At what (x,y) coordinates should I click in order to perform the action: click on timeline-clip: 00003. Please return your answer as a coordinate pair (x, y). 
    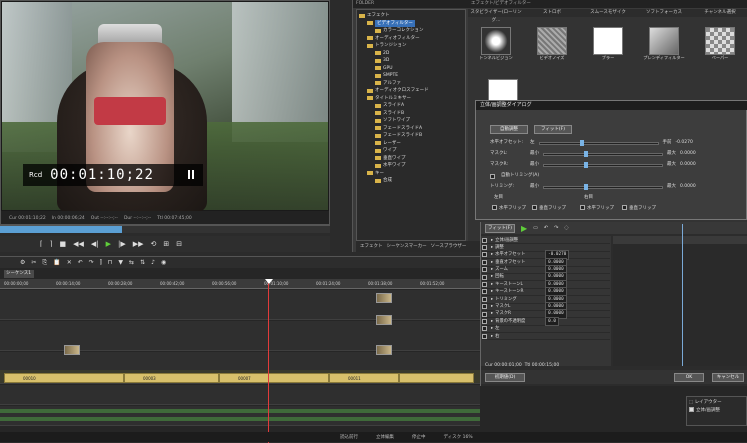
    Looking at the image, I should click on (171, 378).